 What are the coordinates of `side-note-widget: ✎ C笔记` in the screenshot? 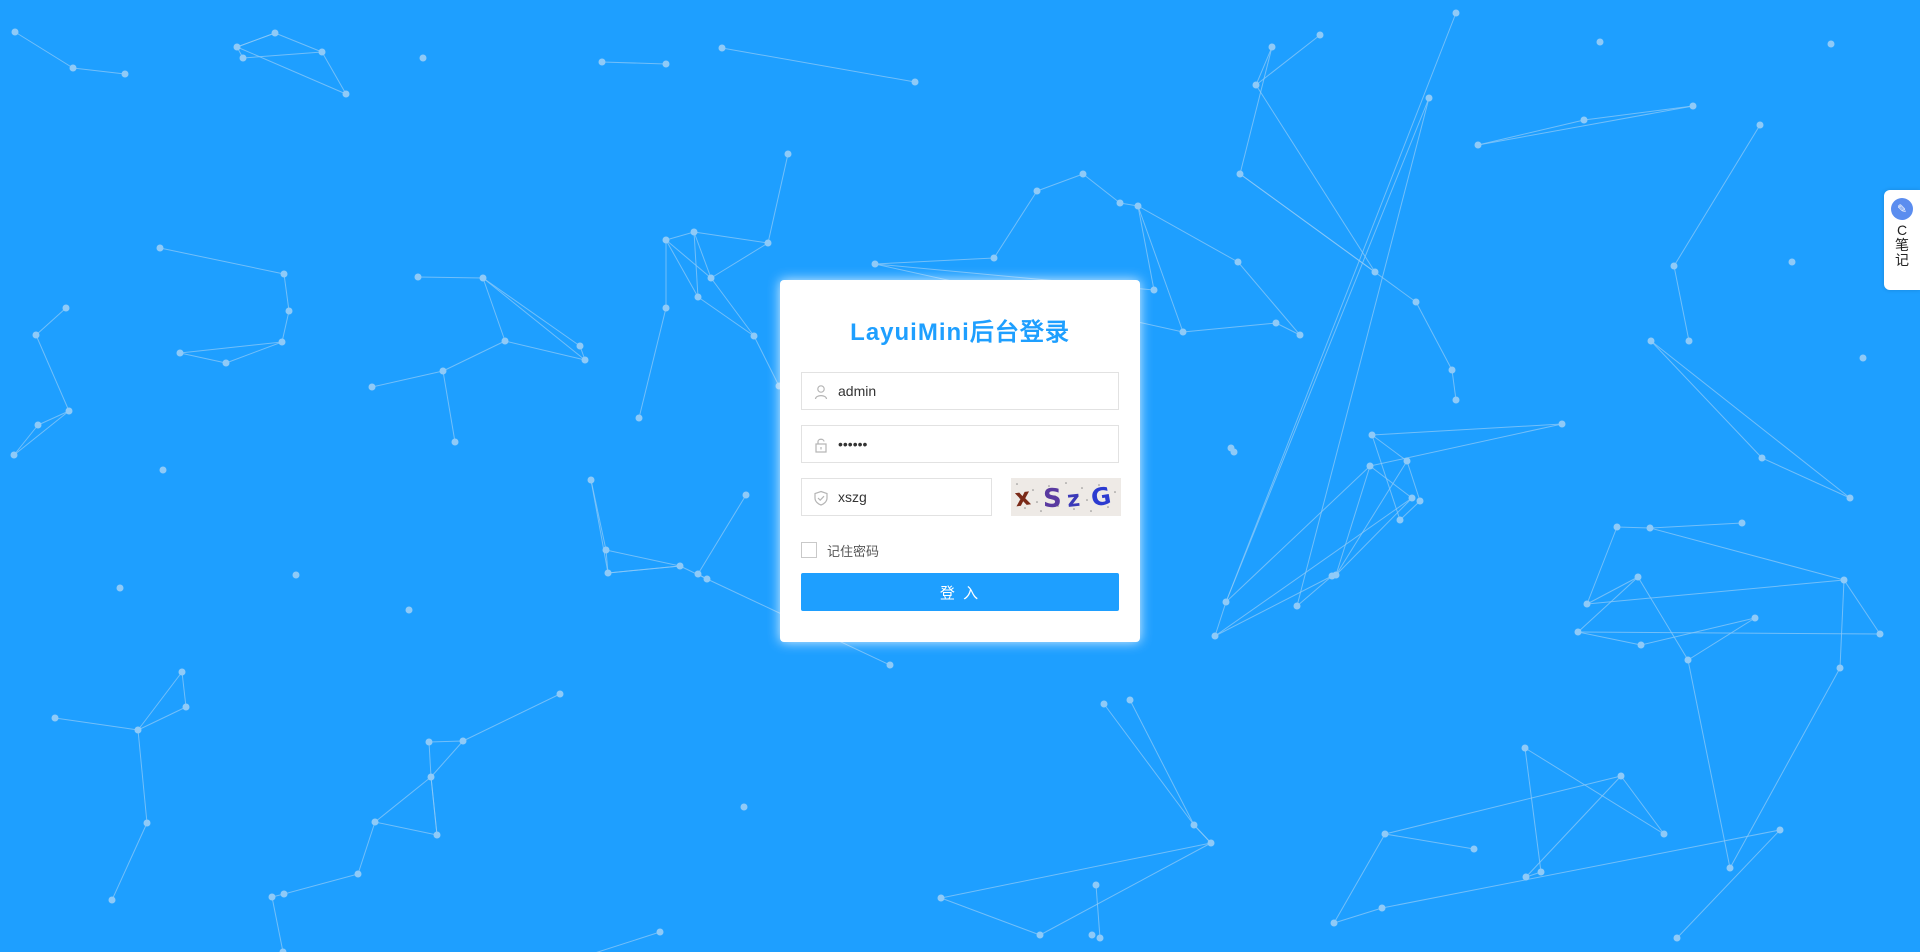 It's located at (1902, 240).